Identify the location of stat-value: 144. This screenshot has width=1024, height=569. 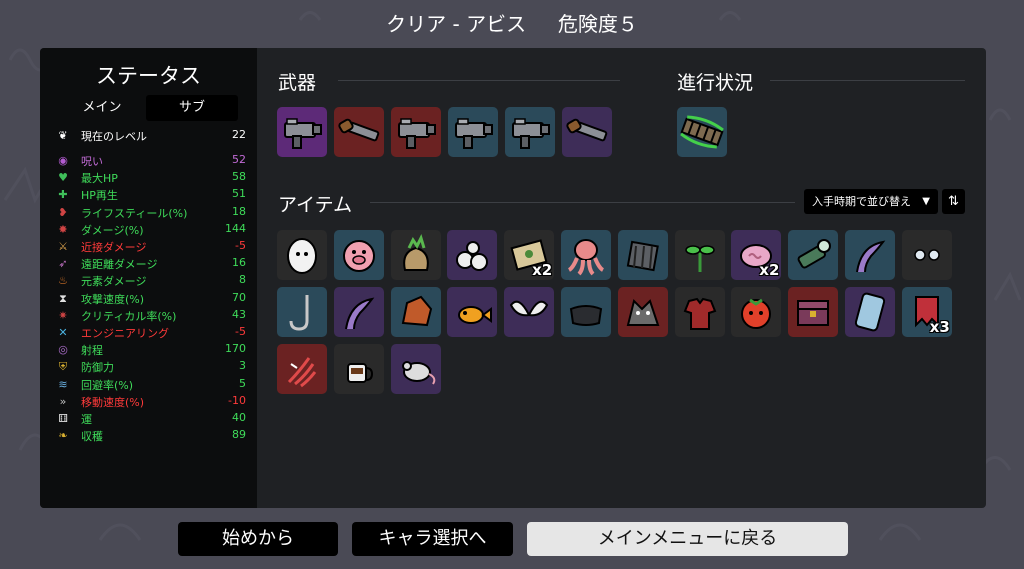
(235, 228).